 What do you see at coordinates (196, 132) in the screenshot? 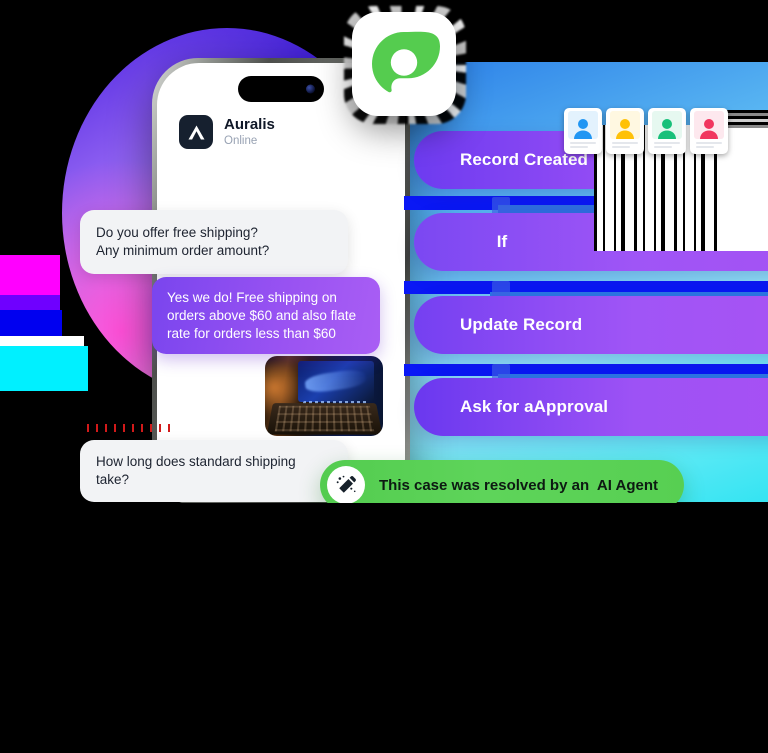
I see `auralis-chevron-logo-icon` at bounding box center [196, 132].